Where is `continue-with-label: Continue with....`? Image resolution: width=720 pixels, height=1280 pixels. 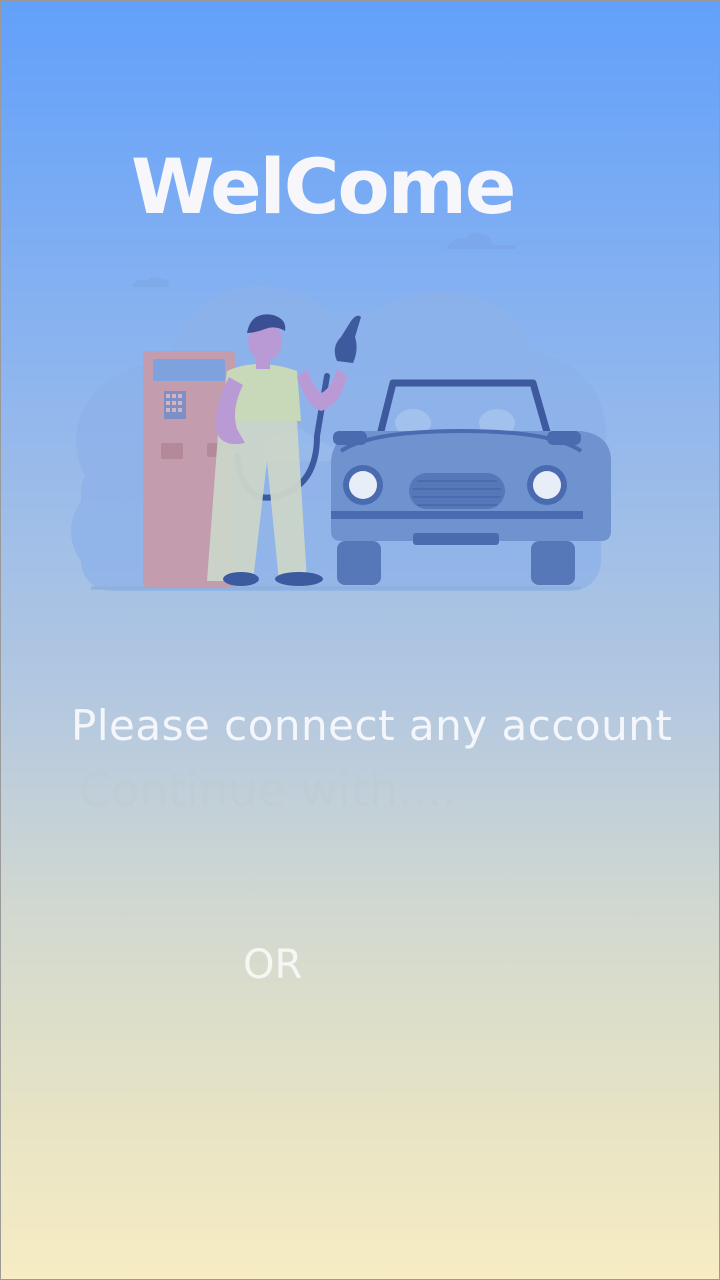 continue-with-label: Continue with.... is located at coordinates (268, 790).